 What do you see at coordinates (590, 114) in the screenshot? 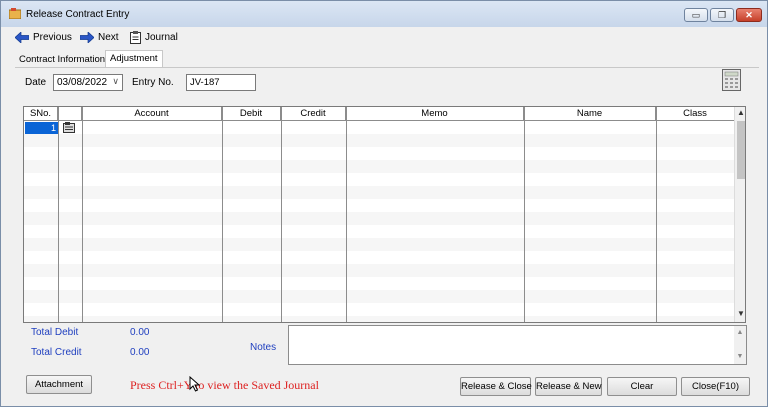
I see `column-header-name: Name` at bounding box center [590, 114].